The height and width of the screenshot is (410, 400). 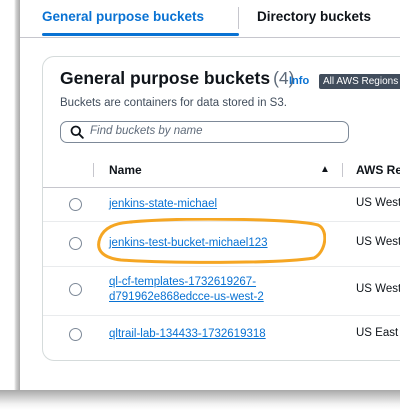 I want to click on container-title-text: General purpose buckets, so click(x=165, y=78).